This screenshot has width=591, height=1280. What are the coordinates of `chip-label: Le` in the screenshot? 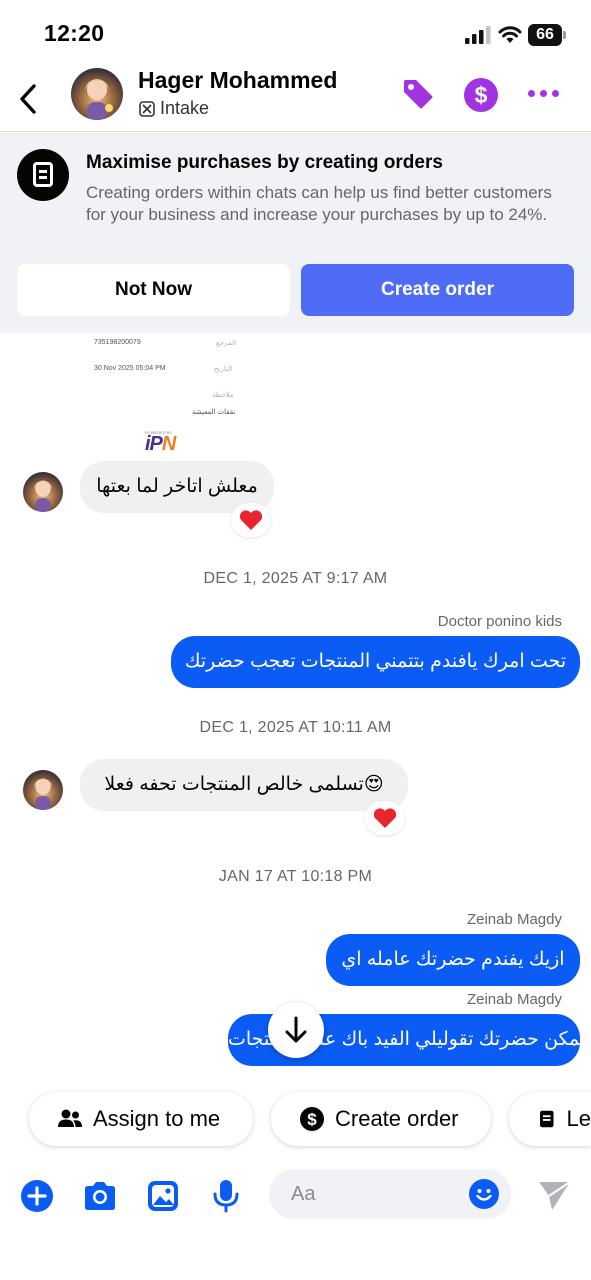 It's located at (578, 1118).